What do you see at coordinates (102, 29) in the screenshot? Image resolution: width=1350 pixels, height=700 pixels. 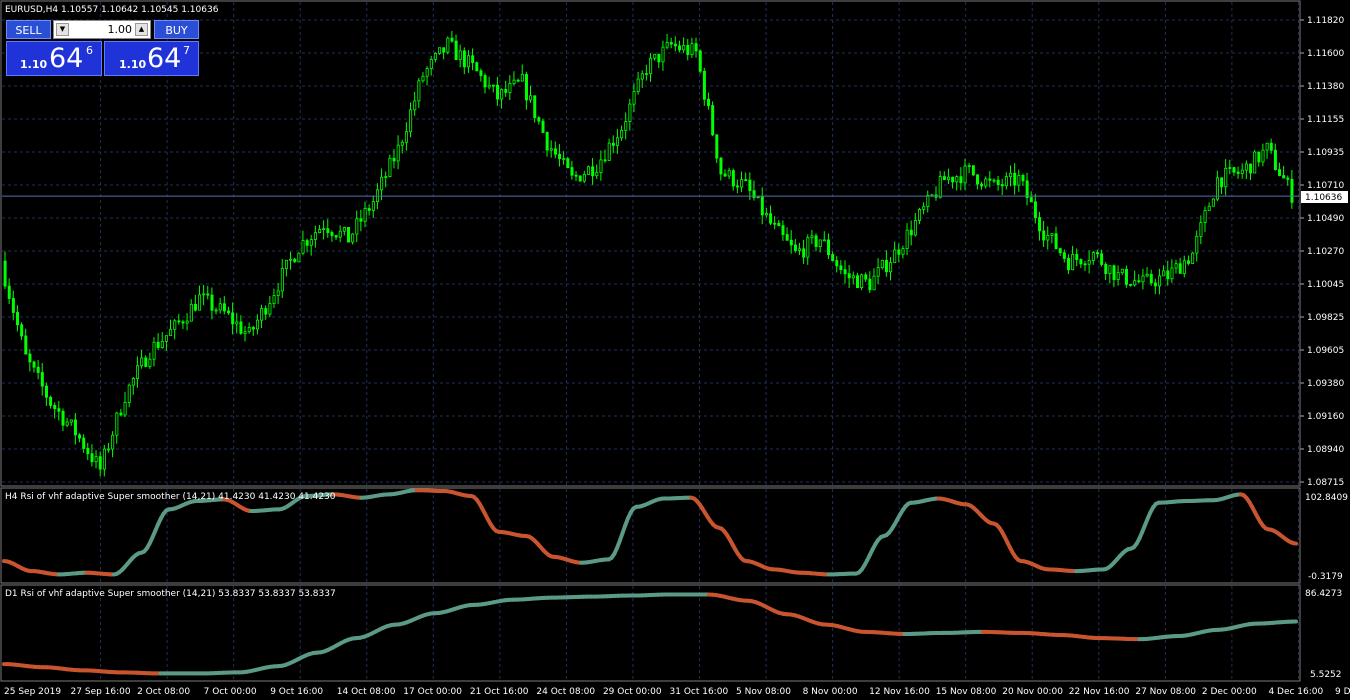 I see `lot-size-field: ▼ 1.00 ▲` at bounding box center [102, 29].